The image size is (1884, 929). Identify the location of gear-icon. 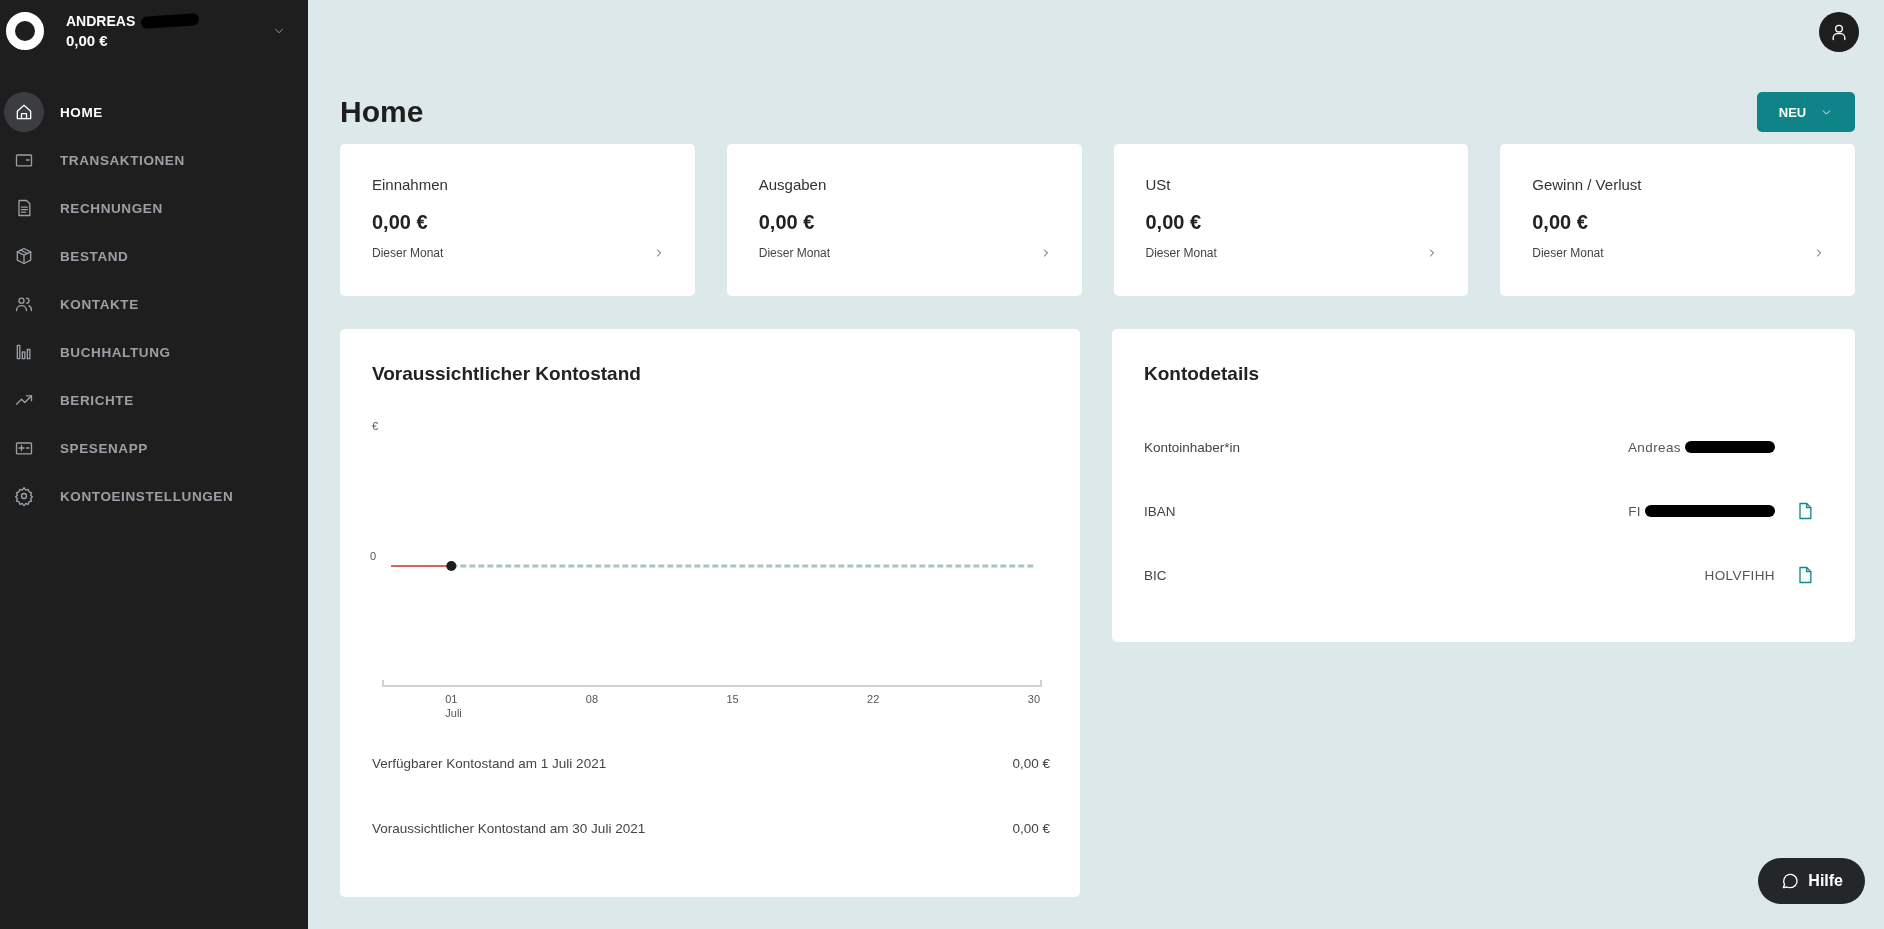
(24, 496).